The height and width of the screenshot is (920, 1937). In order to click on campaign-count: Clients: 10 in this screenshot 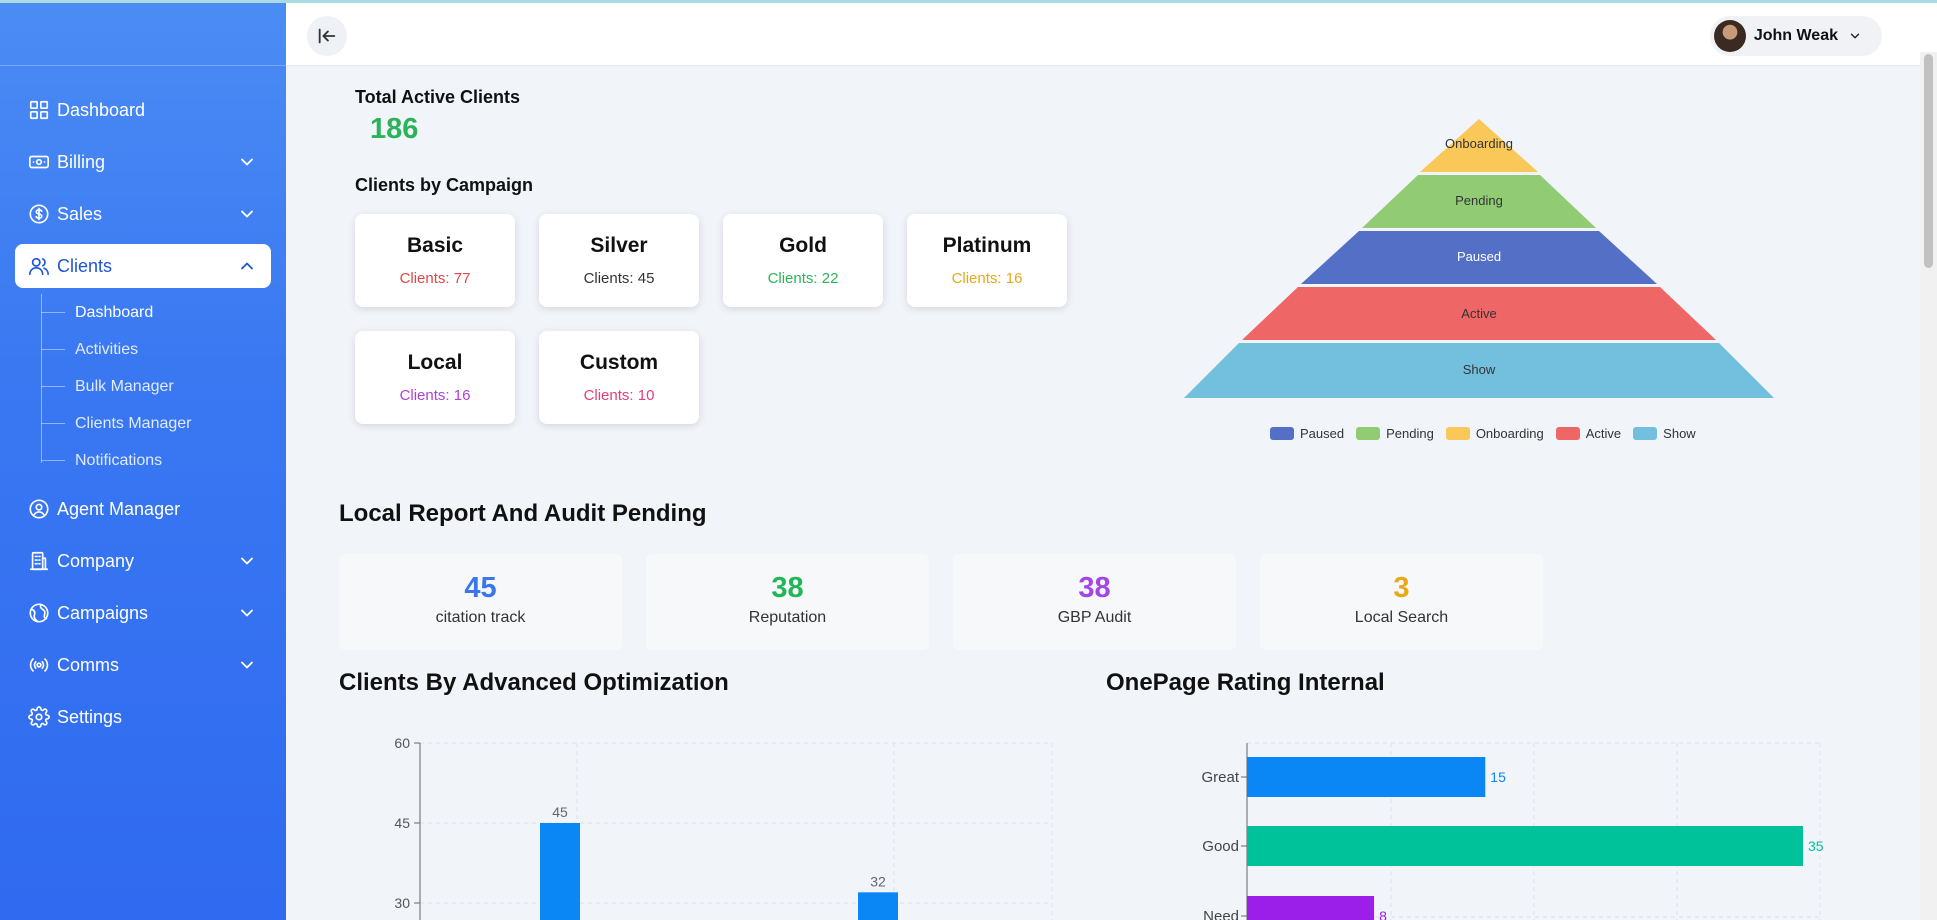, I will do `click(619, 395)`.